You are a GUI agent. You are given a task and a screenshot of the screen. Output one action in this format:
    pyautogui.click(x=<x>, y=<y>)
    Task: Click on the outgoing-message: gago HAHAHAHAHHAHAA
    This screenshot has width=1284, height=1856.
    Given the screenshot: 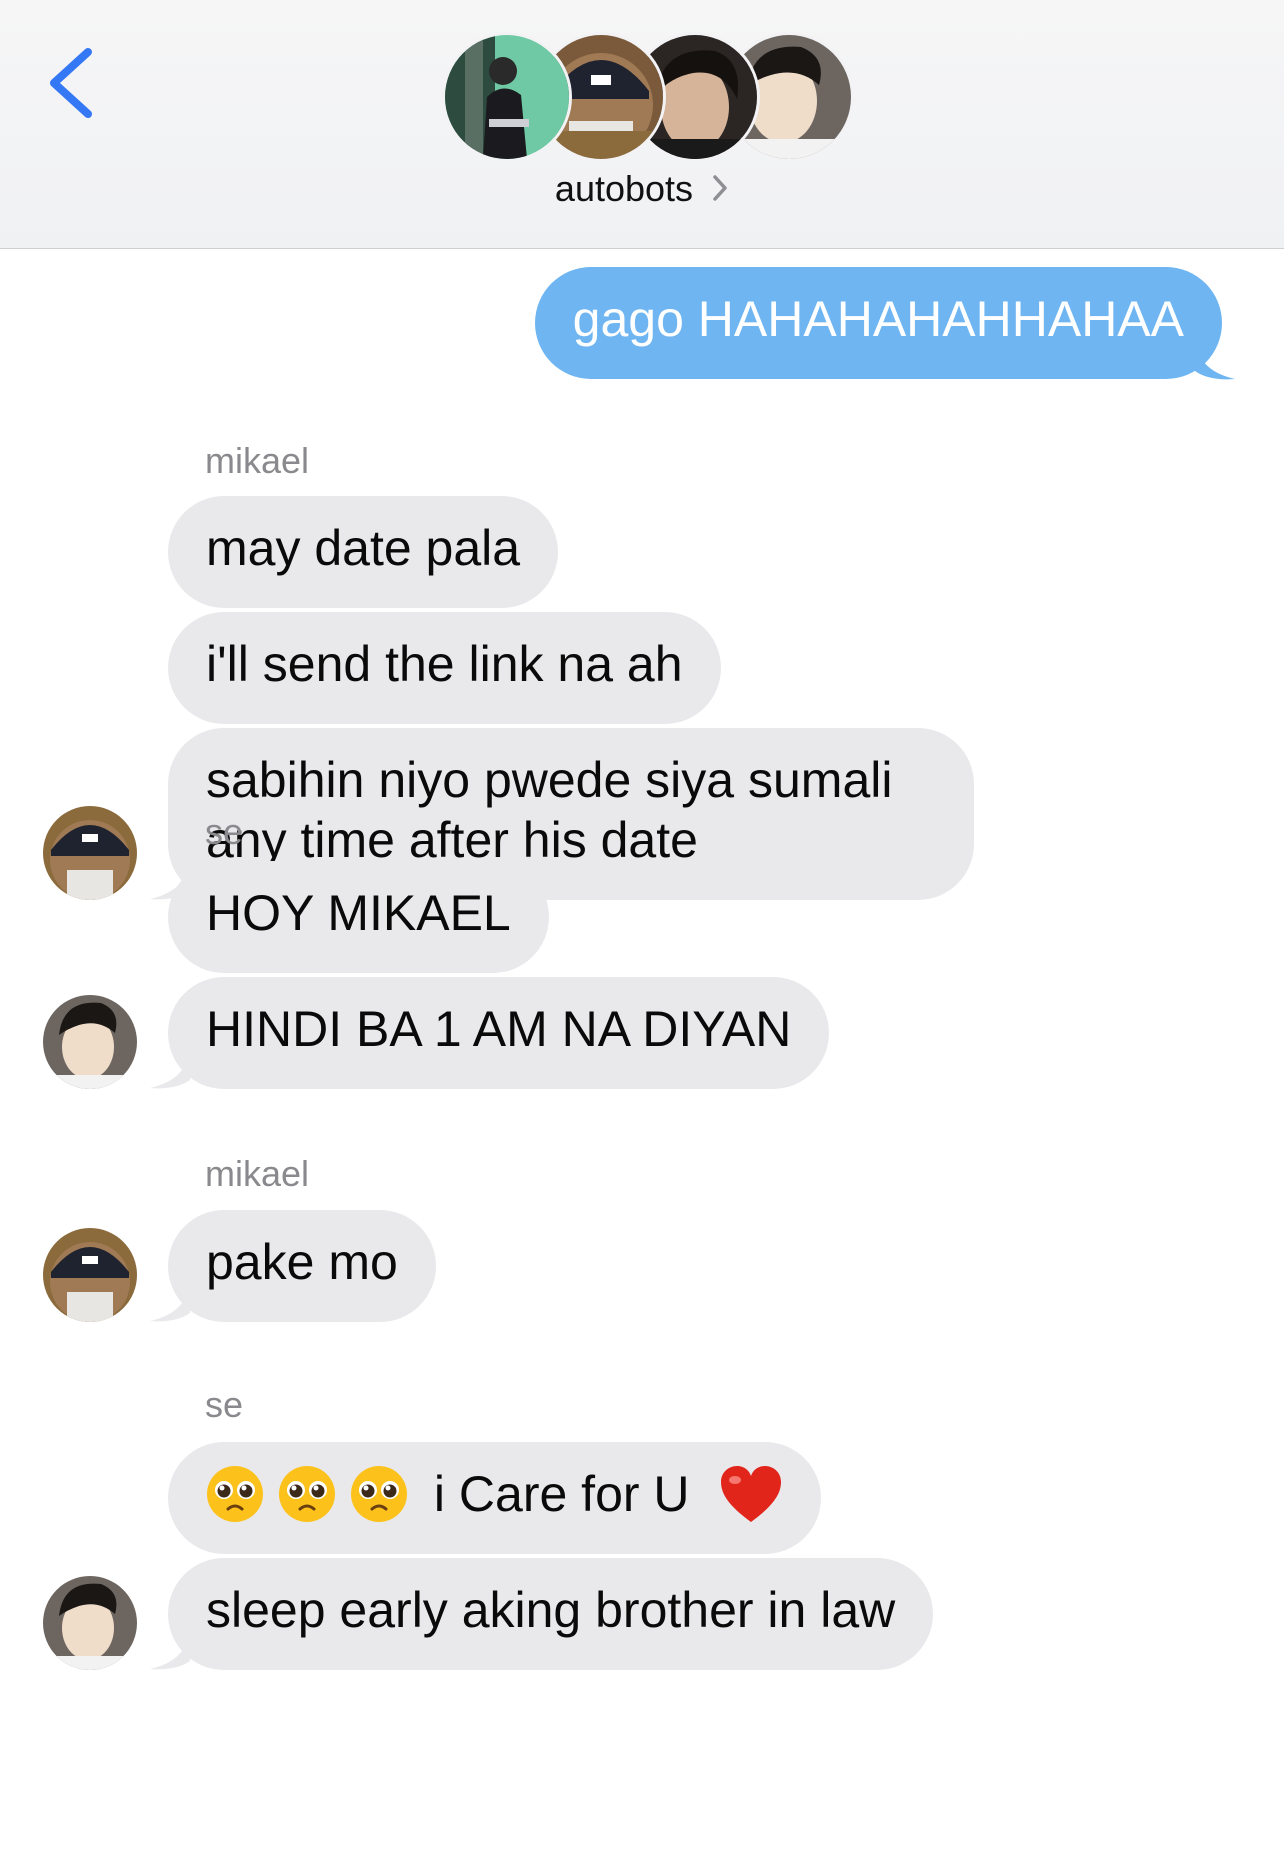 What is the action you would take?
    pyautogui.click(x=878, y=323)
    